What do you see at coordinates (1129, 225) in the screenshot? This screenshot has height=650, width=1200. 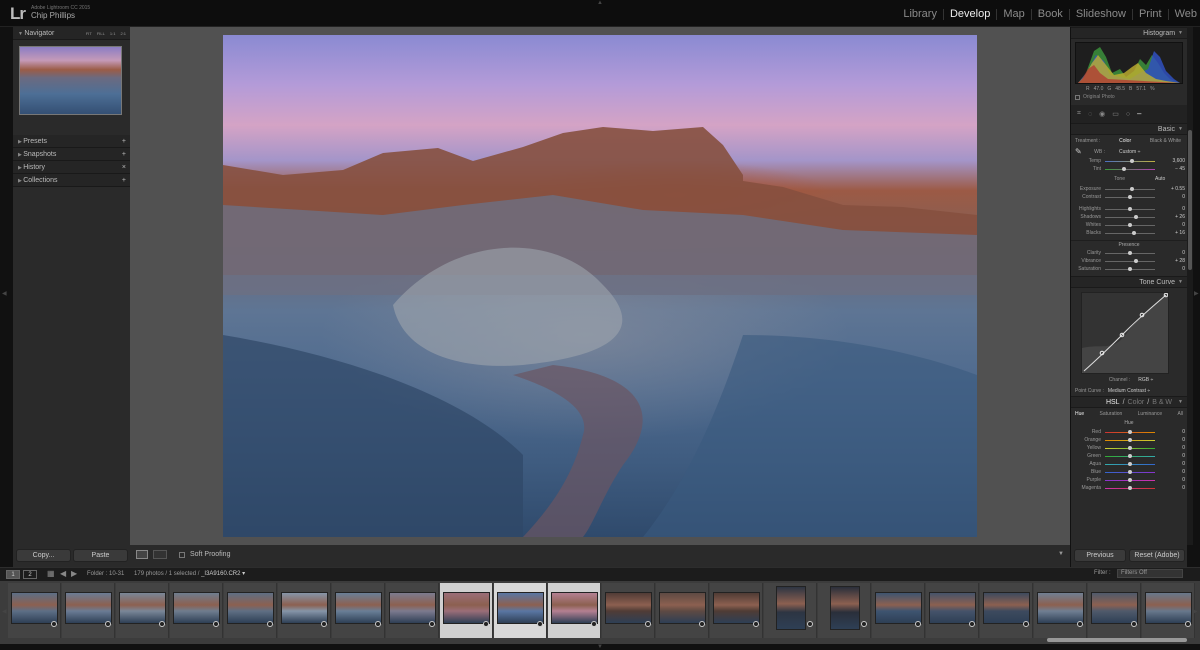 I see `whites-row: Whites 0` at bounding box center [1129, 225].